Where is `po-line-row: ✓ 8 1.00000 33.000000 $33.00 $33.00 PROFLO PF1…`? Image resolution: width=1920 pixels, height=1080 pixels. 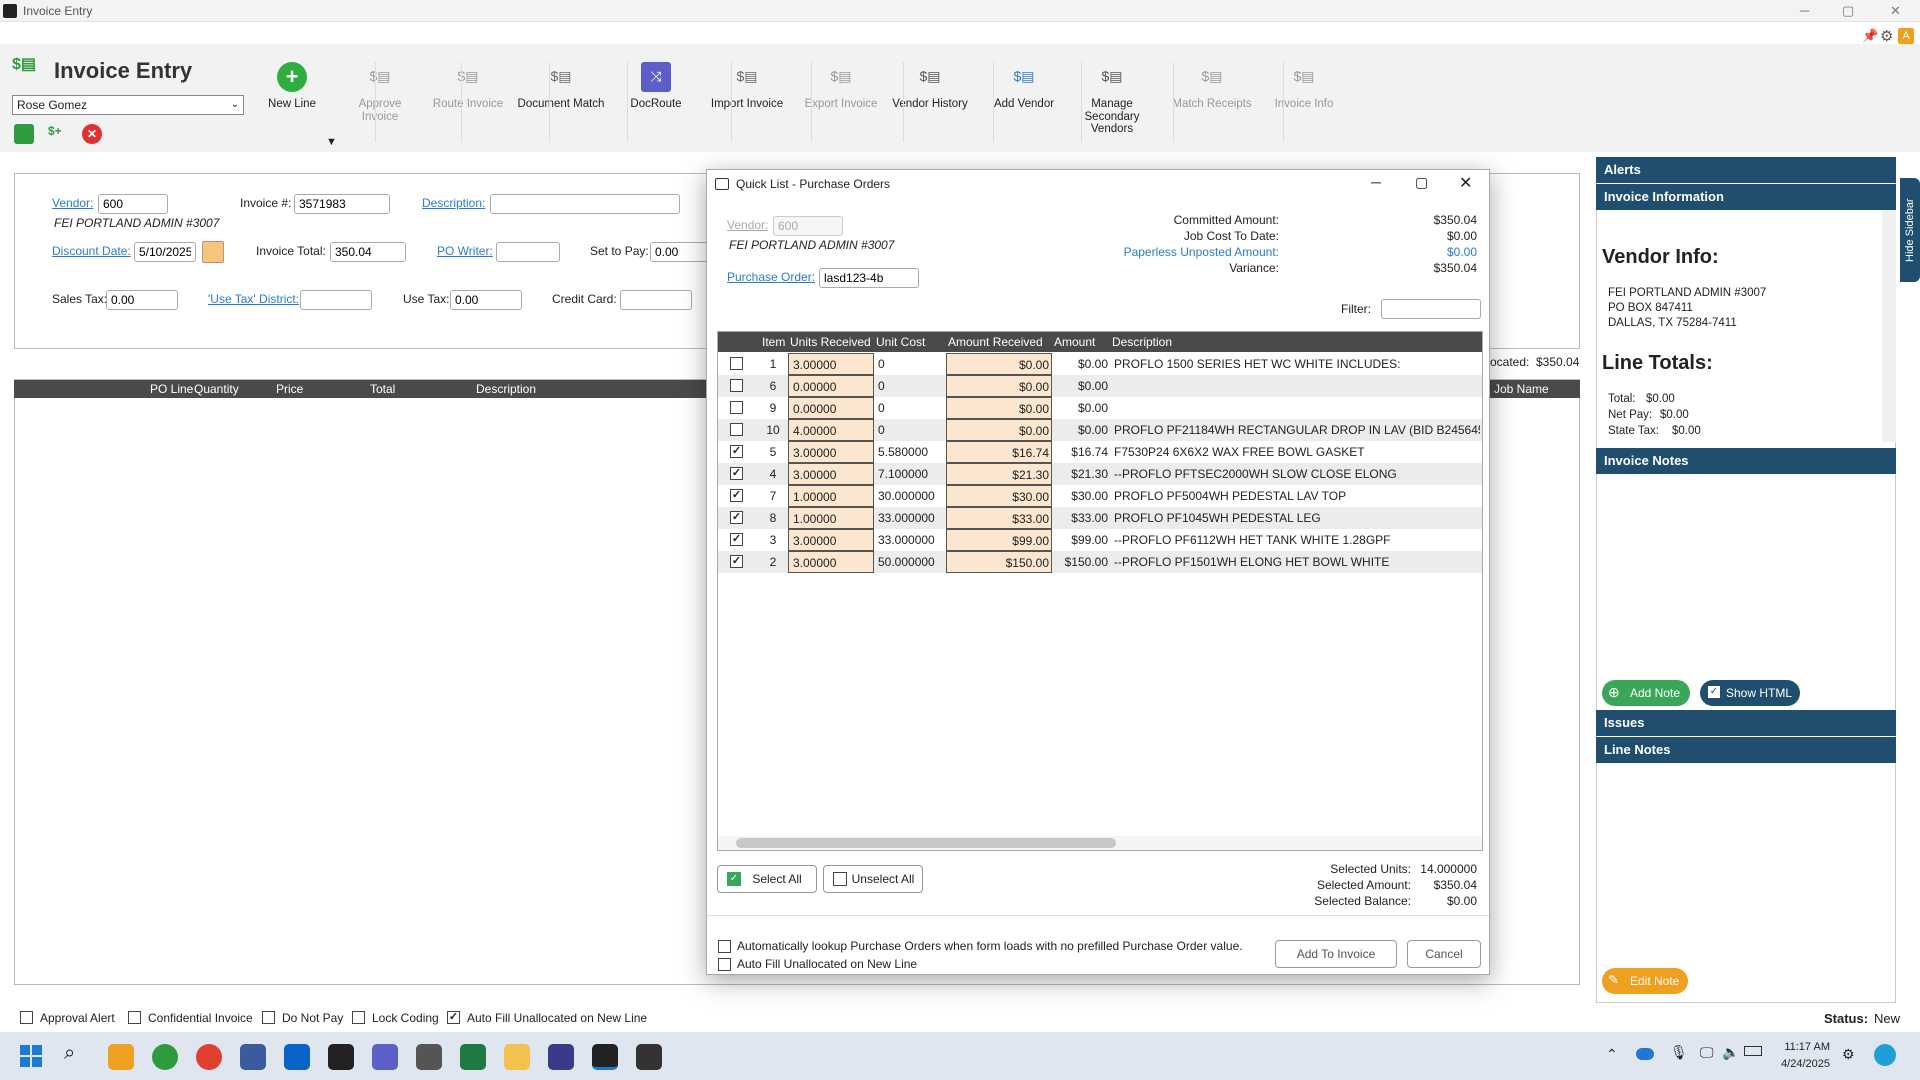
po-line-row: ✓ 8 1.00000 33.000000 $33.00 $33.00 PROFLO PF1… is located at coordinates (1100, 518).